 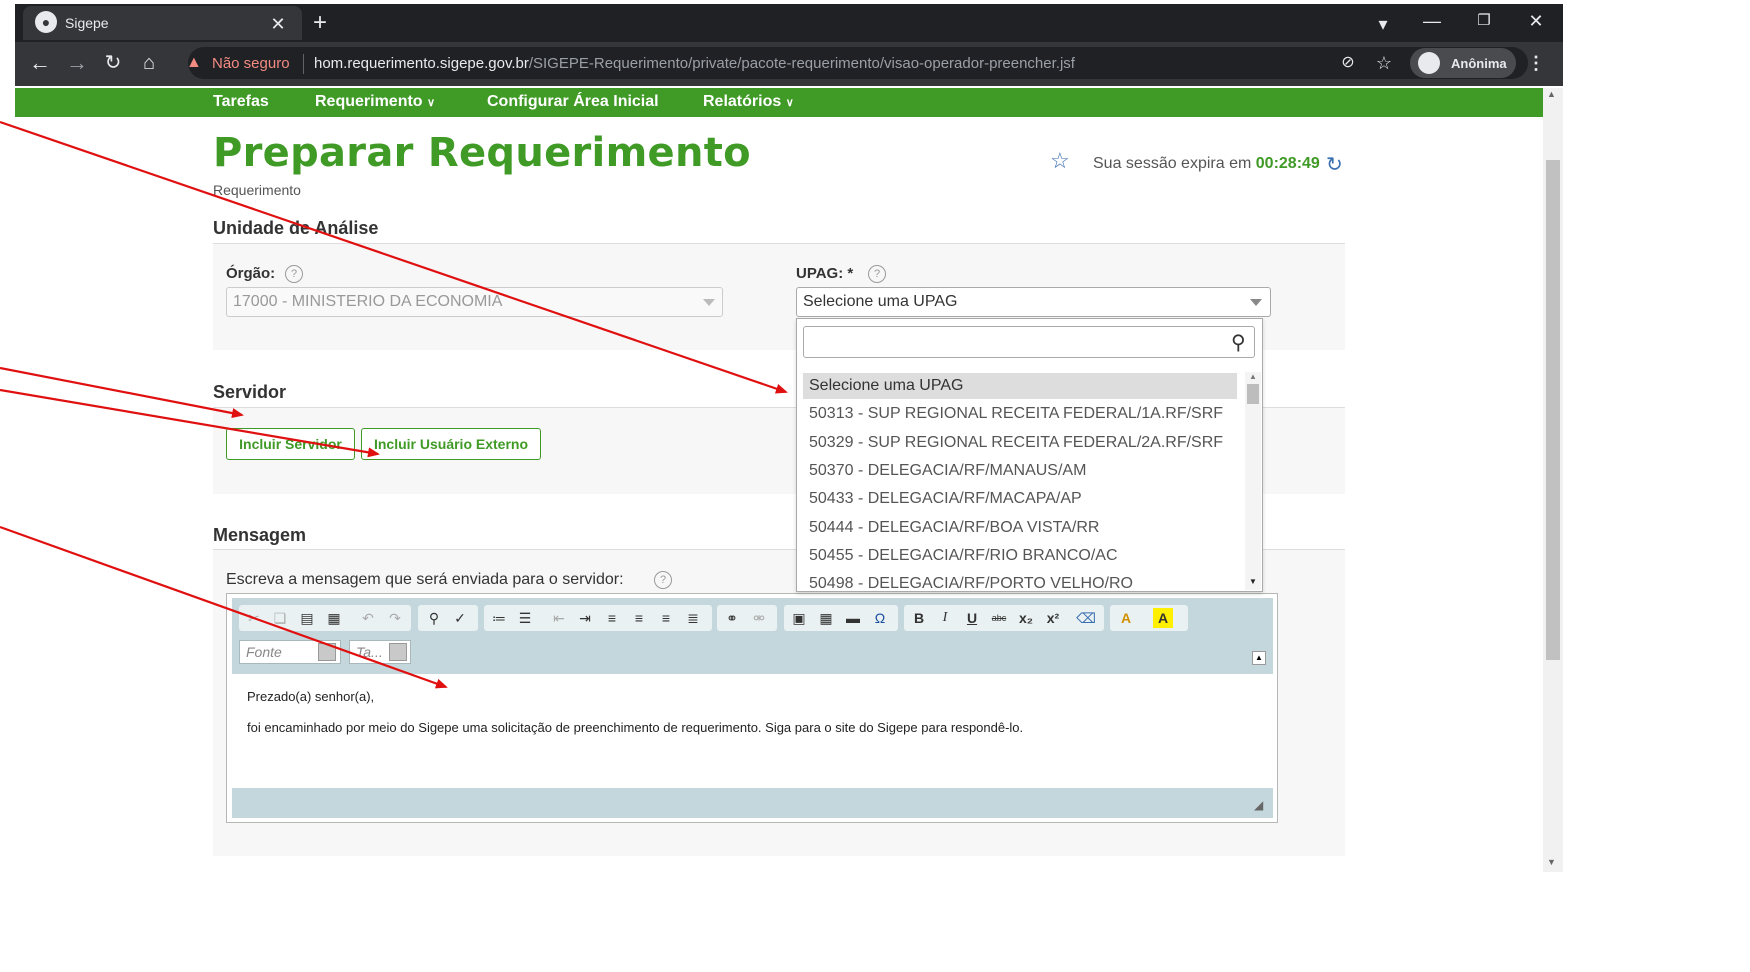 What do you see at coordinates (886, 386) in the screenshot?
I see `upag-option: Selecione uma UPAG` at bounding box center [886, 386].